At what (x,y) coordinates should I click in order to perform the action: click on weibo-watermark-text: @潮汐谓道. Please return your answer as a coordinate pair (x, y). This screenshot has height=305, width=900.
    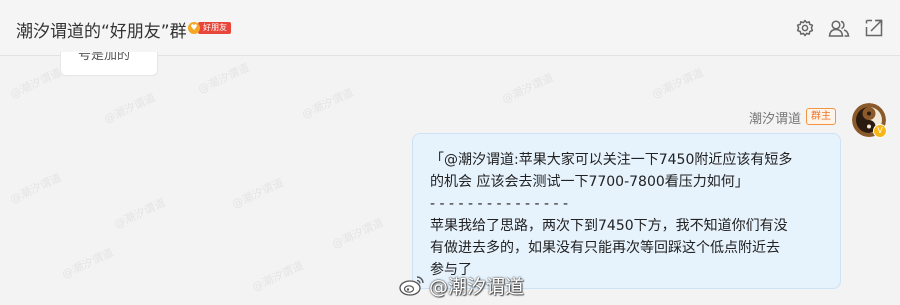
    Looking at the image, I should click on (477, 286).